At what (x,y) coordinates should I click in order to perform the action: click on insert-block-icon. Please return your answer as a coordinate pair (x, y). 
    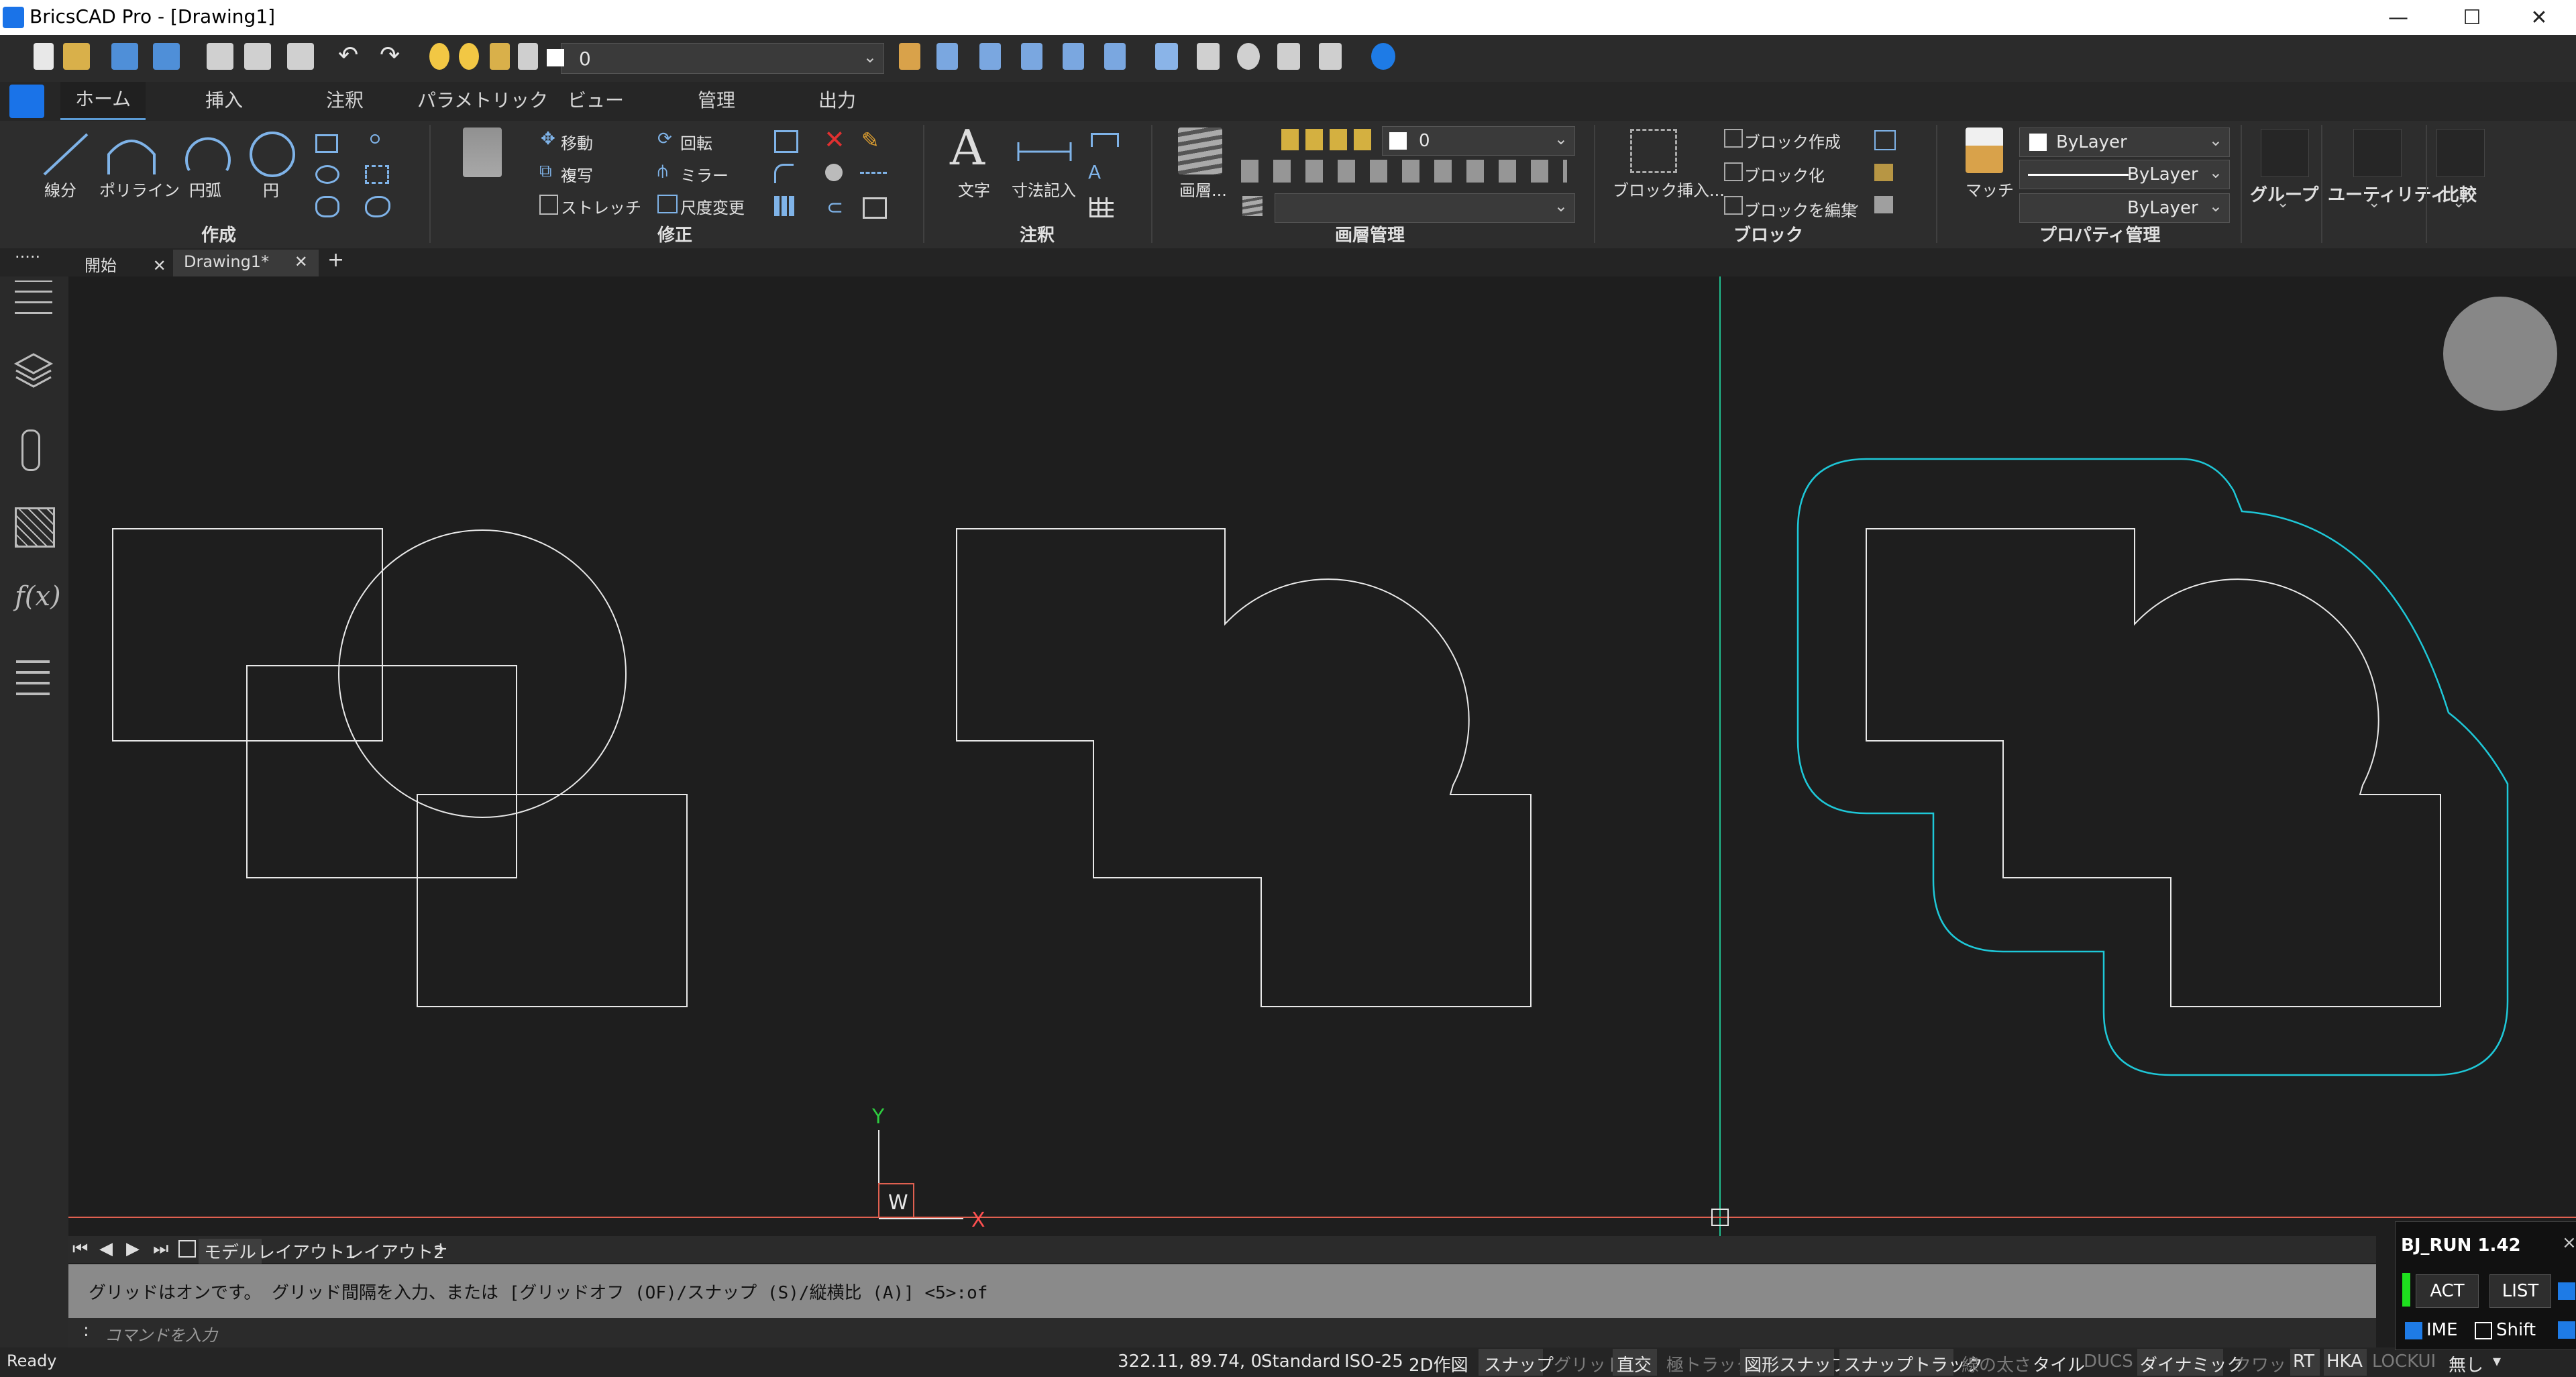
    Looking at the image, I should click on (1653, 151).